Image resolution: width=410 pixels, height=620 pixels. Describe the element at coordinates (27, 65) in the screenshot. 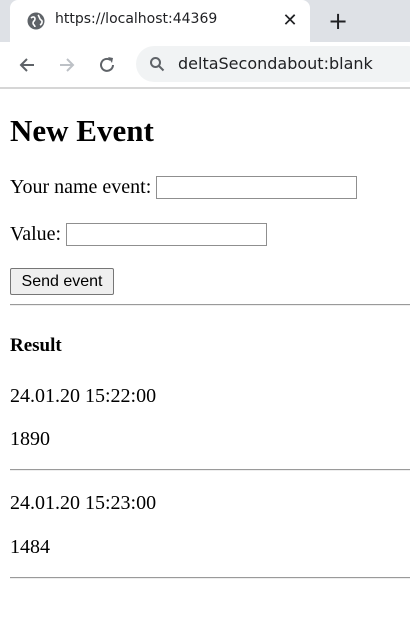

I see `back-arrow-icon` at that location.